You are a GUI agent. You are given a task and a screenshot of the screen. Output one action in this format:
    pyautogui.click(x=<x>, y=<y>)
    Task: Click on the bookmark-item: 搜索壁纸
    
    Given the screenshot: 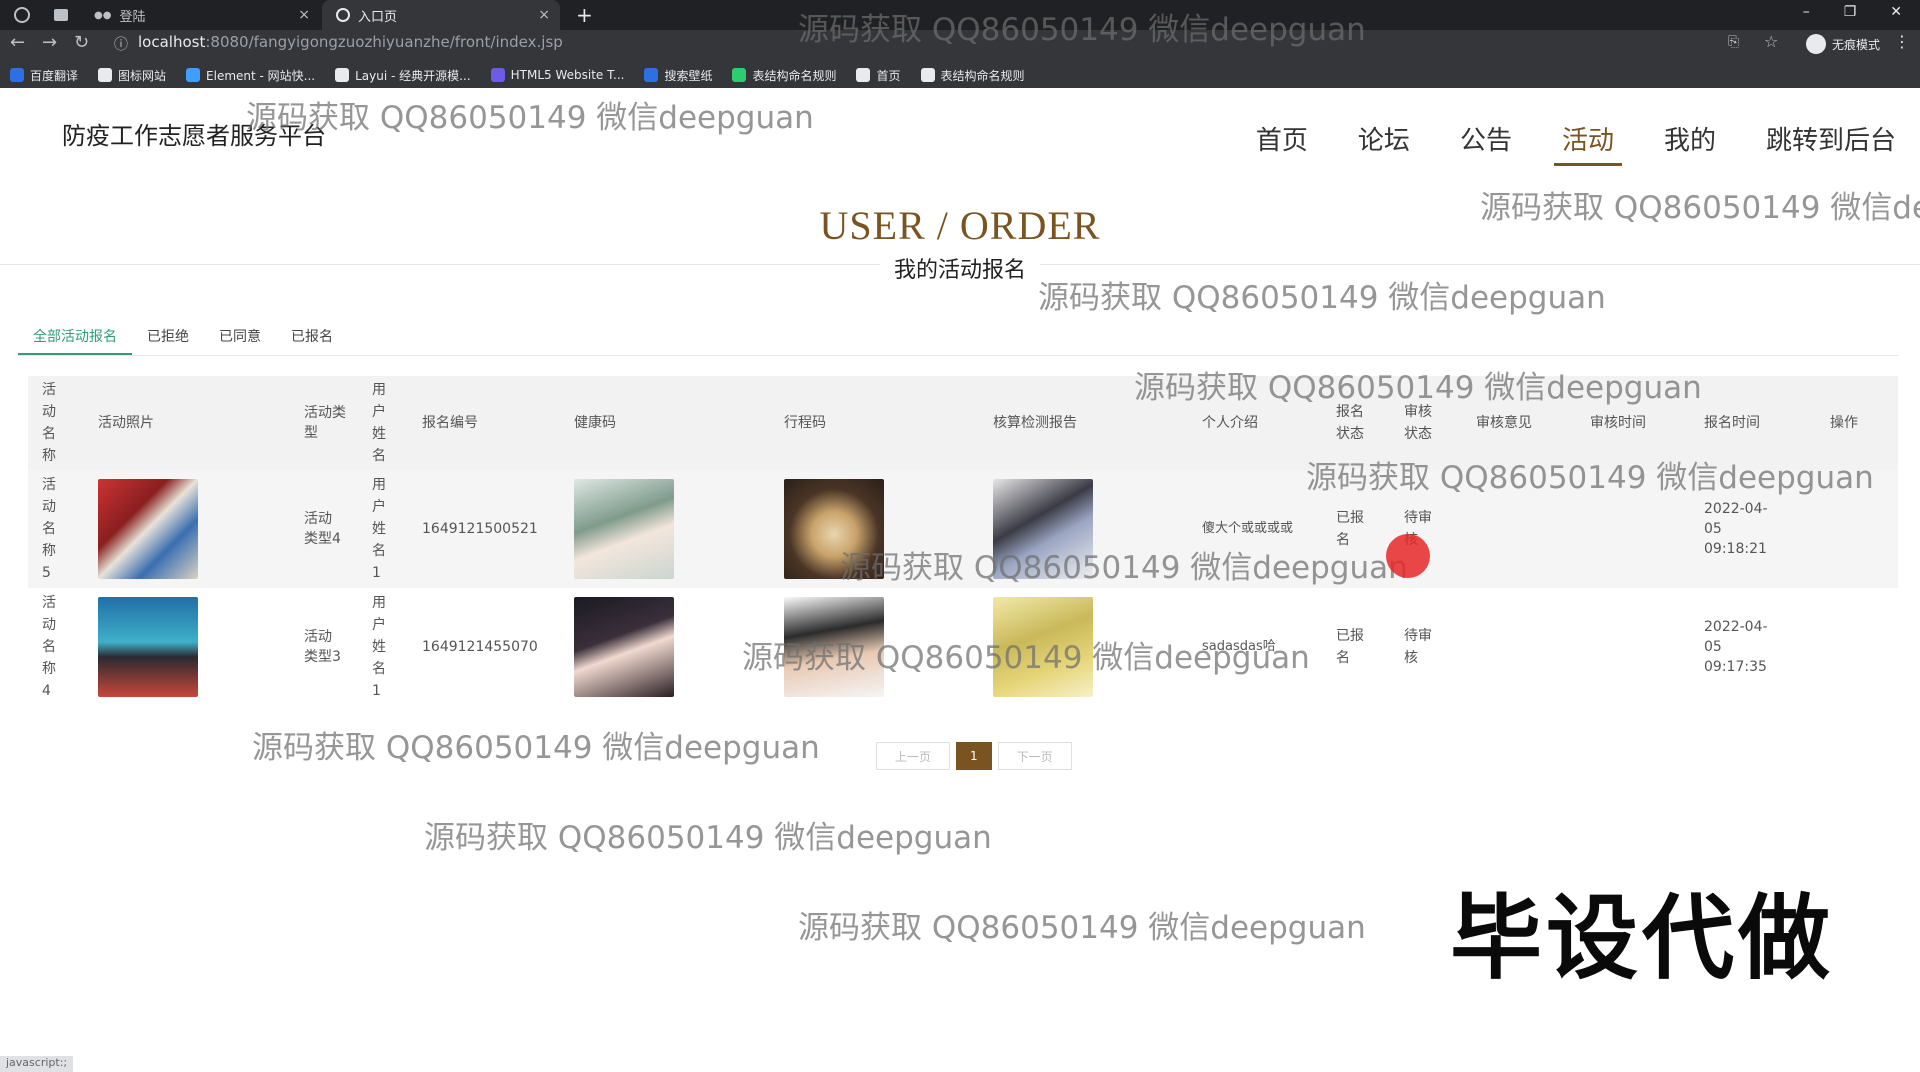 What is the action you would take?
    pyautogui.click(x=678, y=75)
    